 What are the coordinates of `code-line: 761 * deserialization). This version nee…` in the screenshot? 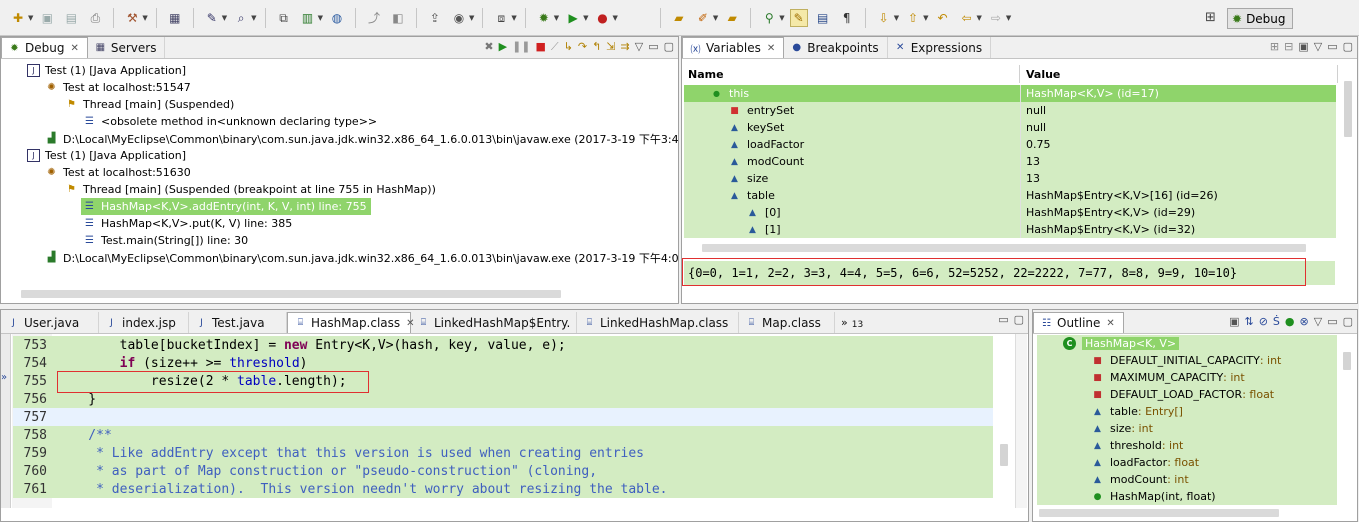 It's located at (503, 489).